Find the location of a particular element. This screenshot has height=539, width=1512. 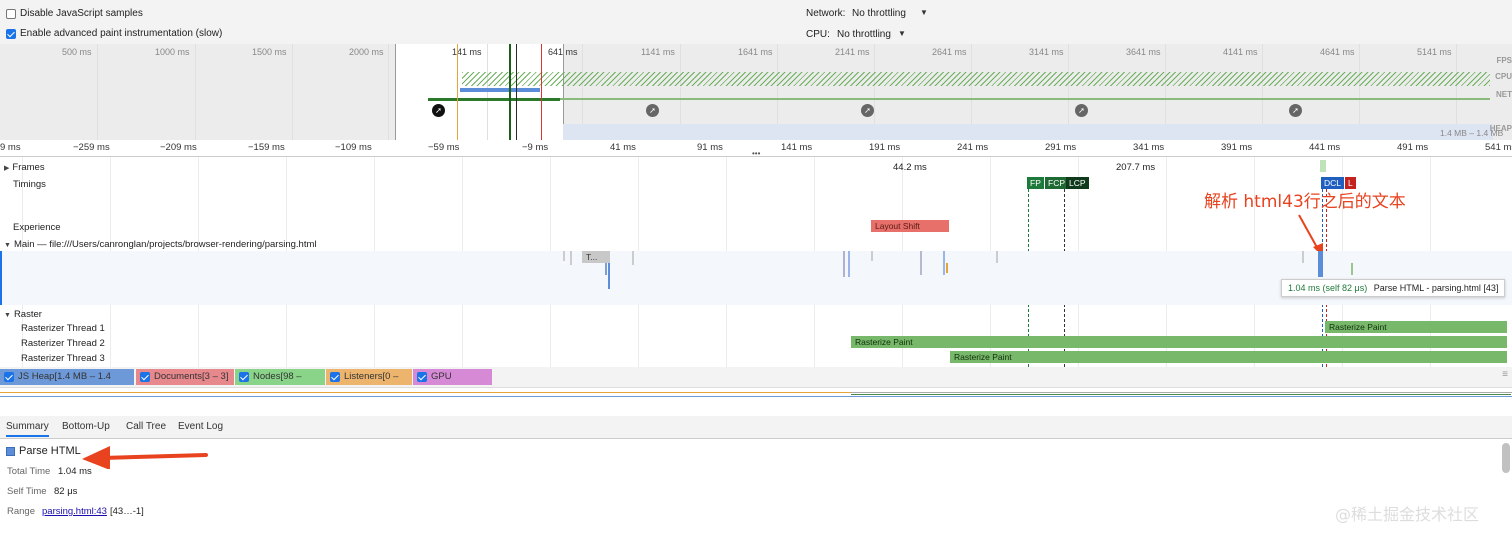

fcp-badge: FCP is located at coordinates (1056, 183).